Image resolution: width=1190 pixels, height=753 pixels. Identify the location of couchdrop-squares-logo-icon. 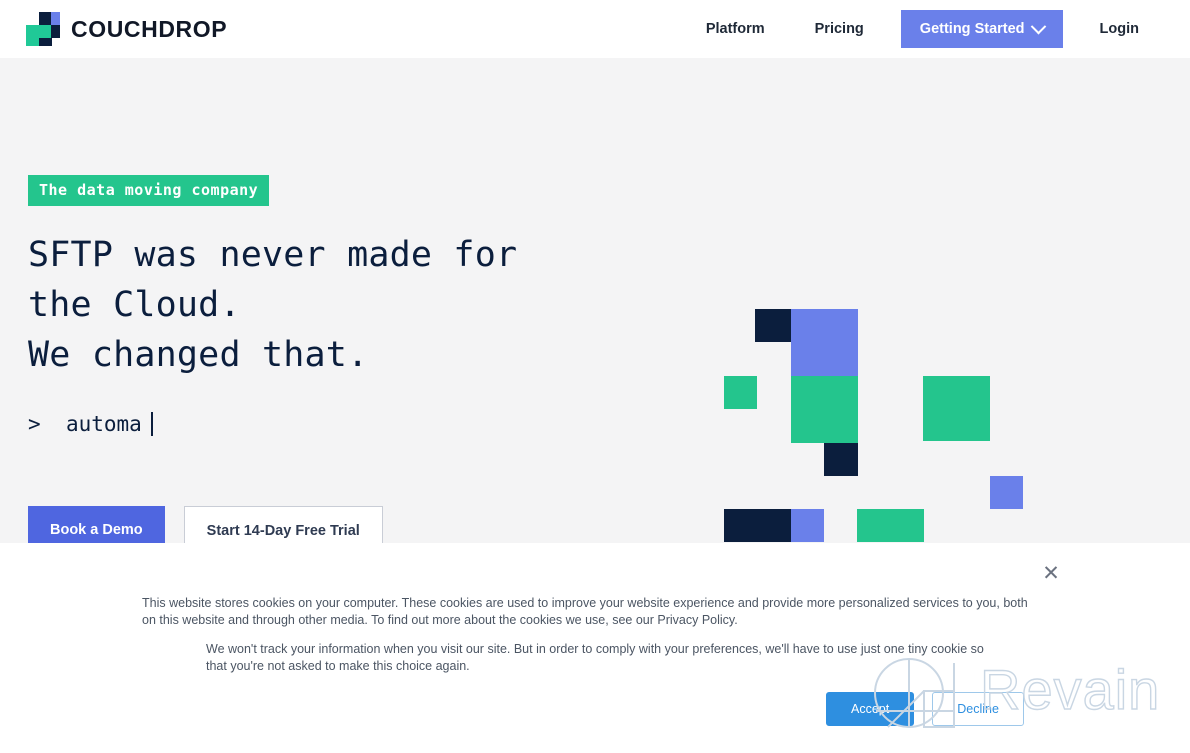
(43, 29).